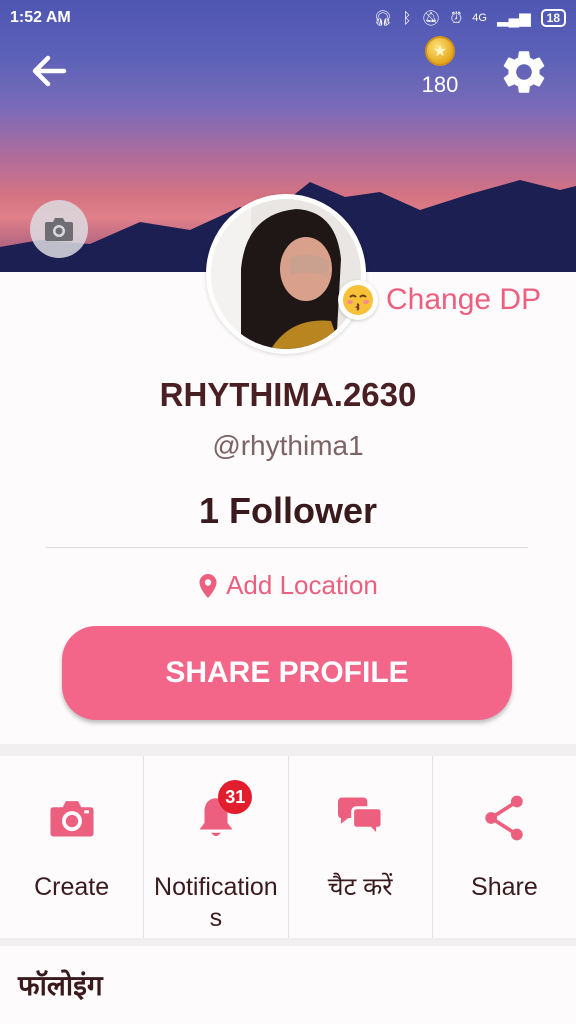 The width and height of the screenshot is (576, 1024). I want to click on share-icon, so click(504, 818).